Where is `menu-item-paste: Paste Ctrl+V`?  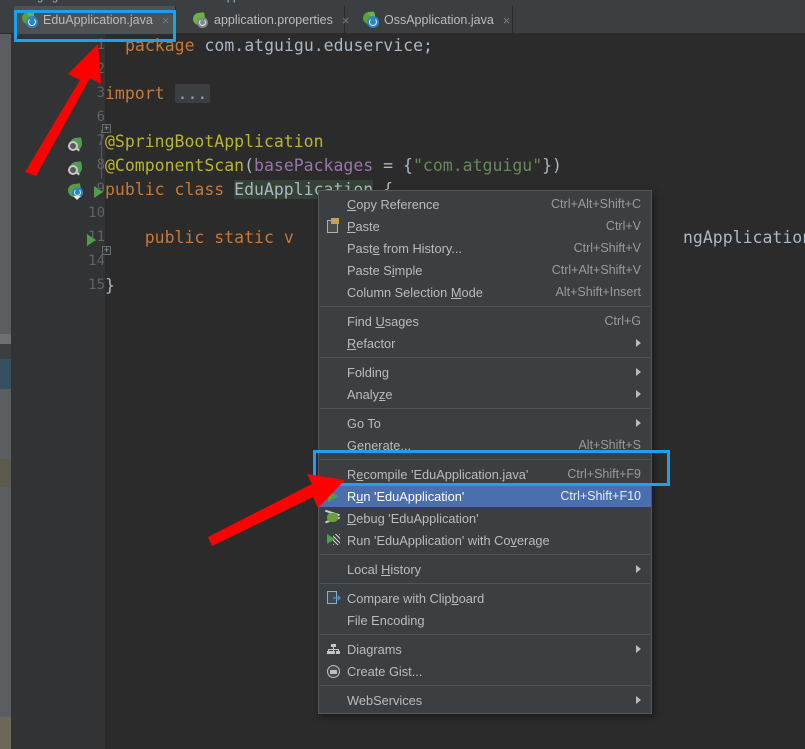
menu-item-paste: Paste Ctrl+V is located at coordinates (485, 226).